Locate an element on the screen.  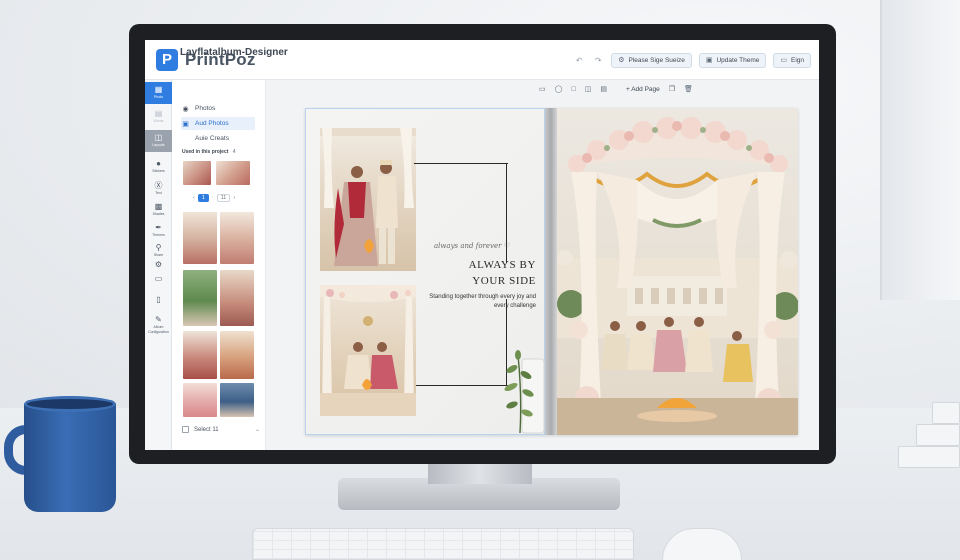
shade-icon: ▩ is located at coordinates (158, 206).